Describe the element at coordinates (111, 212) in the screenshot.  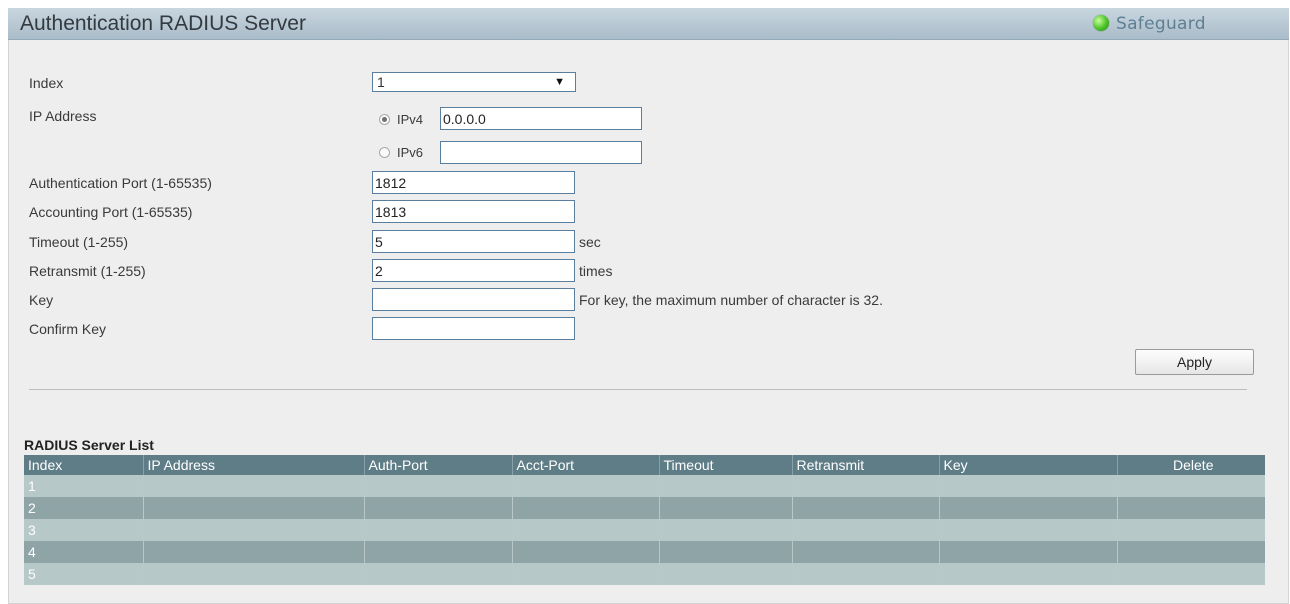
I see `acct-port-label: Accounting Port (1-65535)` at that location.